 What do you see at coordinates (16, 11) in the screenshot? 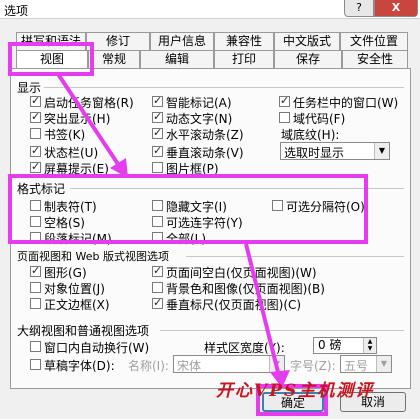
I see `window-title: 选项` at bounding box center [16, 11].